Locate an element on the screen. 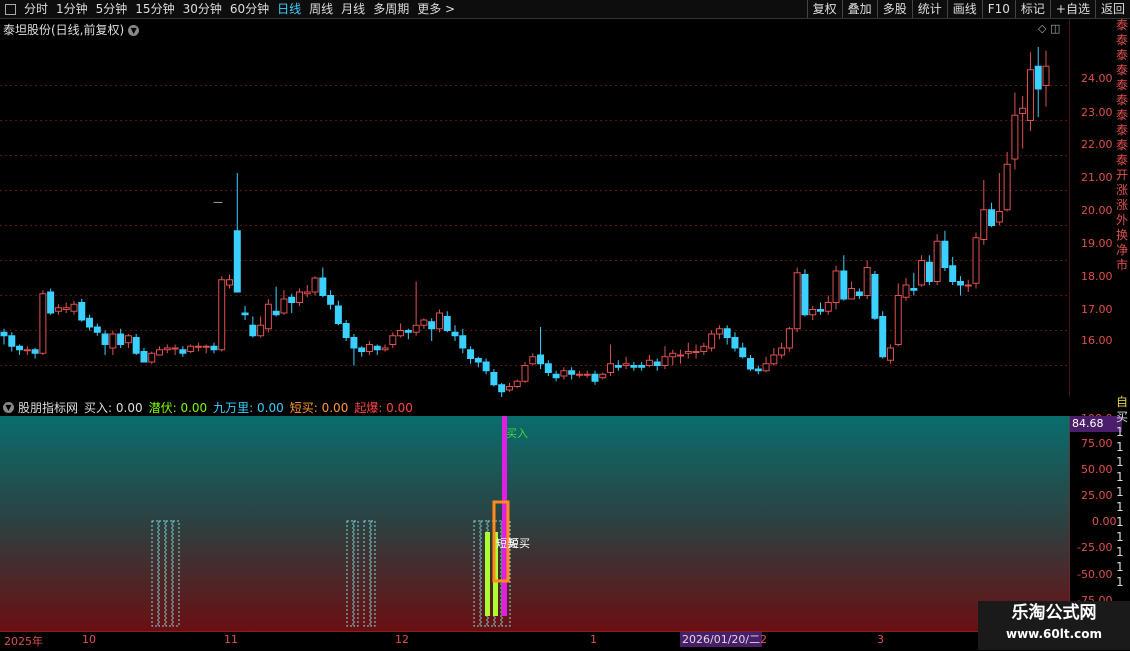  chevron-down-icon: ▼ is located at coordinates (134, 30).